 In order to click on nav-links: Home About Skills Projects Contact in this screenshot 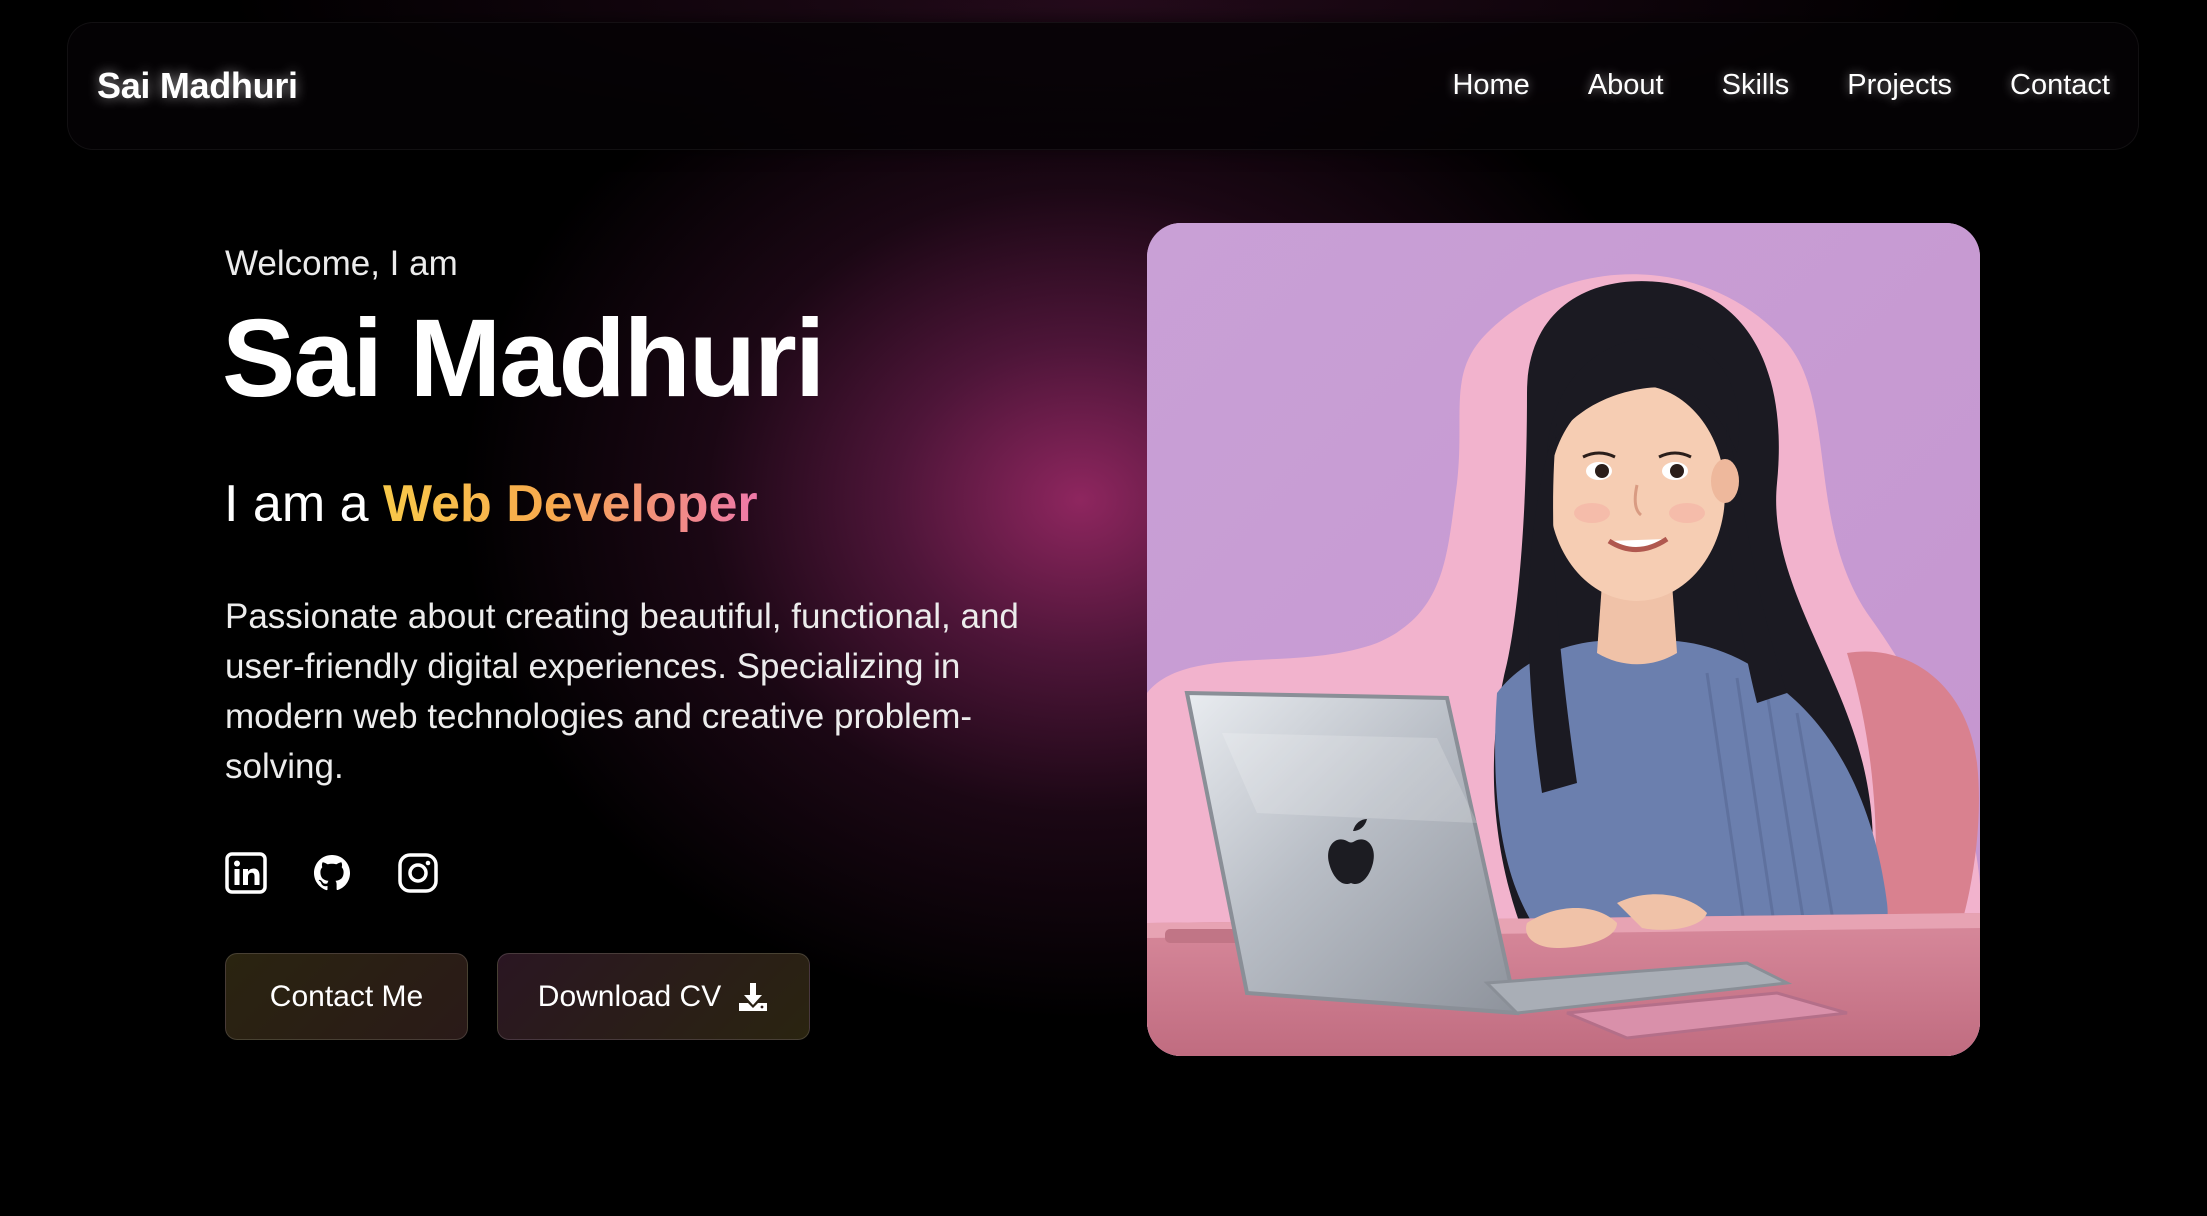, I will do `click(1781, 85)`.